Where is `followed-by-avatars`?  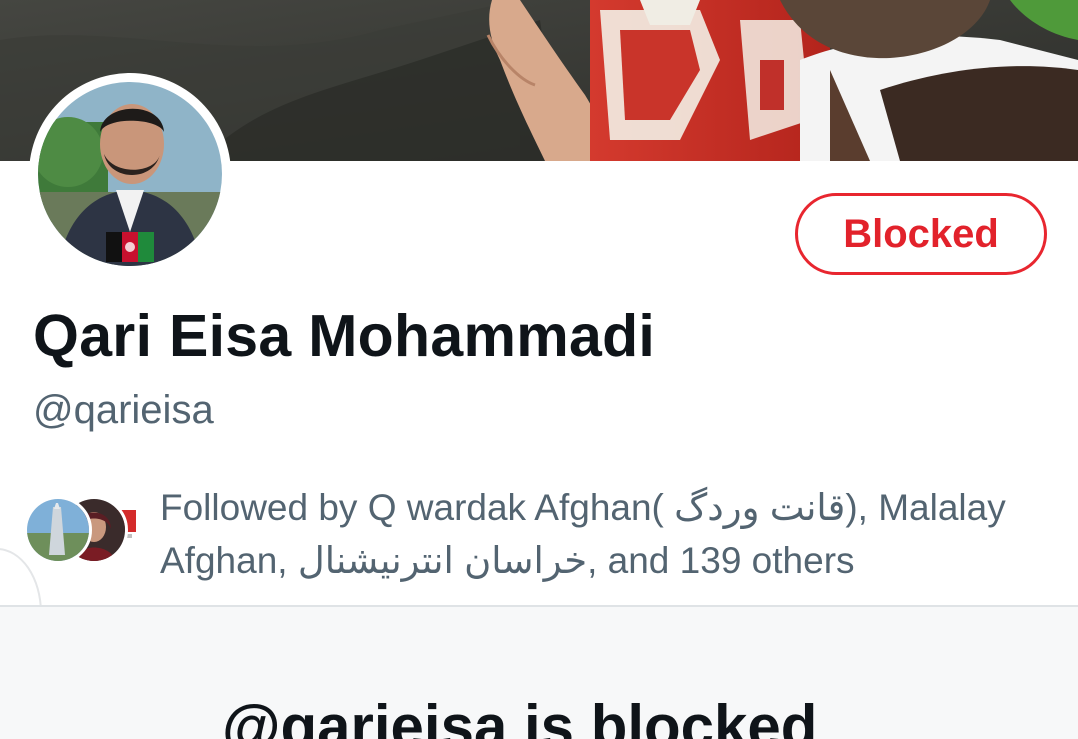
followed-by-avatars is located at coordinates (85, 531).